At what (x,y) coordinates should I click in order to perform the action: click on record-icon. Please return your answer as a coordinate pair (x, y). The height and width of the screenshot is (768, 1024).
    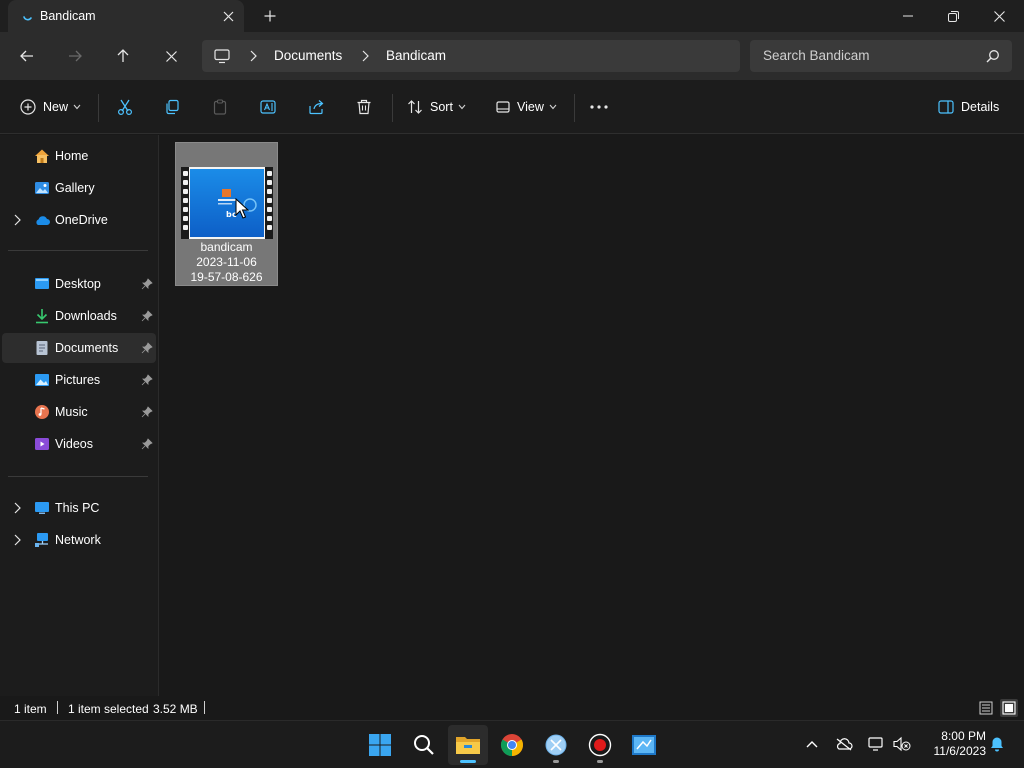
    Looking at the image, I should click on (600, 745).